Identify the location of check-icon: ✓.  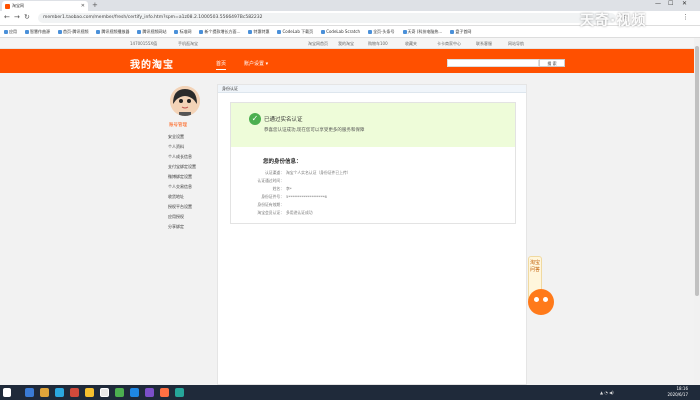
(255, 119).